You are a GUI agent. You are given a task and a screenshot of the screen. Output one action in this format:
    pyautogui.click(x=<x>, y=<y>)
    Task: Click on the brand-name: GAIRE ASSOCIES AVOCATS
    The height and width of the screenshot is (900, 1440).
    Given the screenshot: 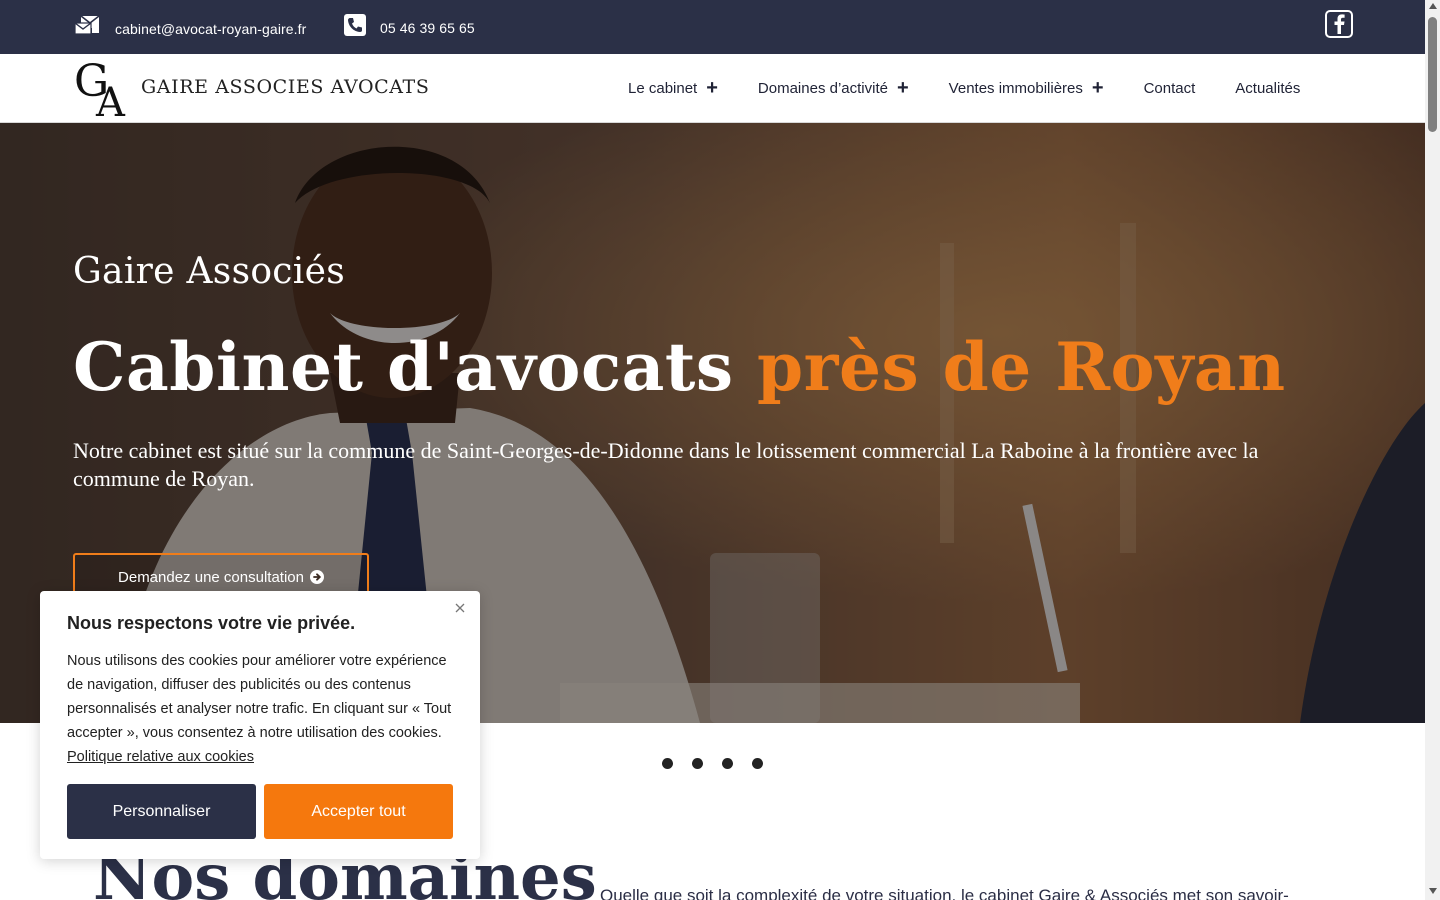 What is the action you would take?
    pyautogui.click(x=285, y=87)
    